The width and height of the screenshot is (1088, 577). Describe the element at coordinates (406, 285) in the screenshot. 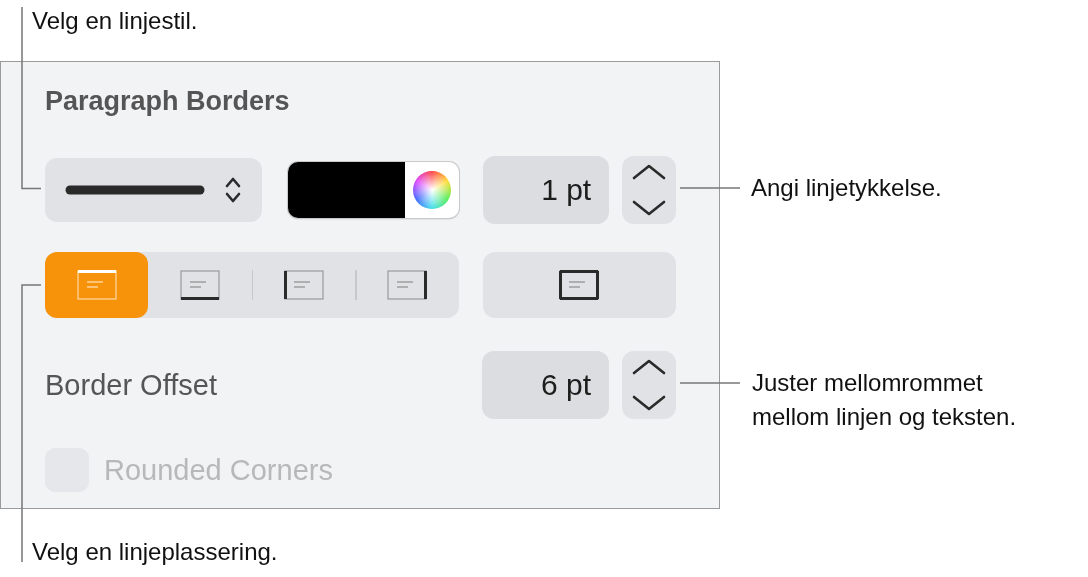

I see `right-border-icon` at that location.